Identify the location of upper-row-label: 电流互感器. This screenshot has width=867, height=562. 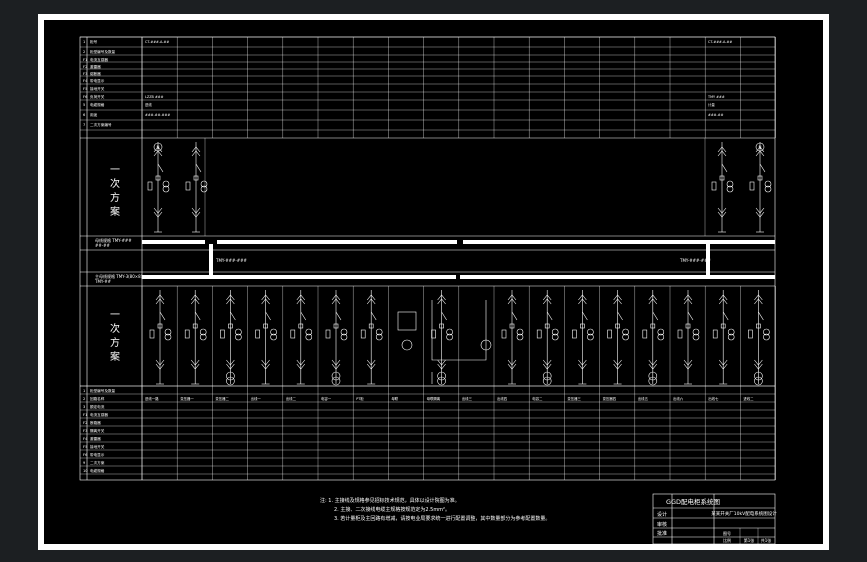
(99, 59).